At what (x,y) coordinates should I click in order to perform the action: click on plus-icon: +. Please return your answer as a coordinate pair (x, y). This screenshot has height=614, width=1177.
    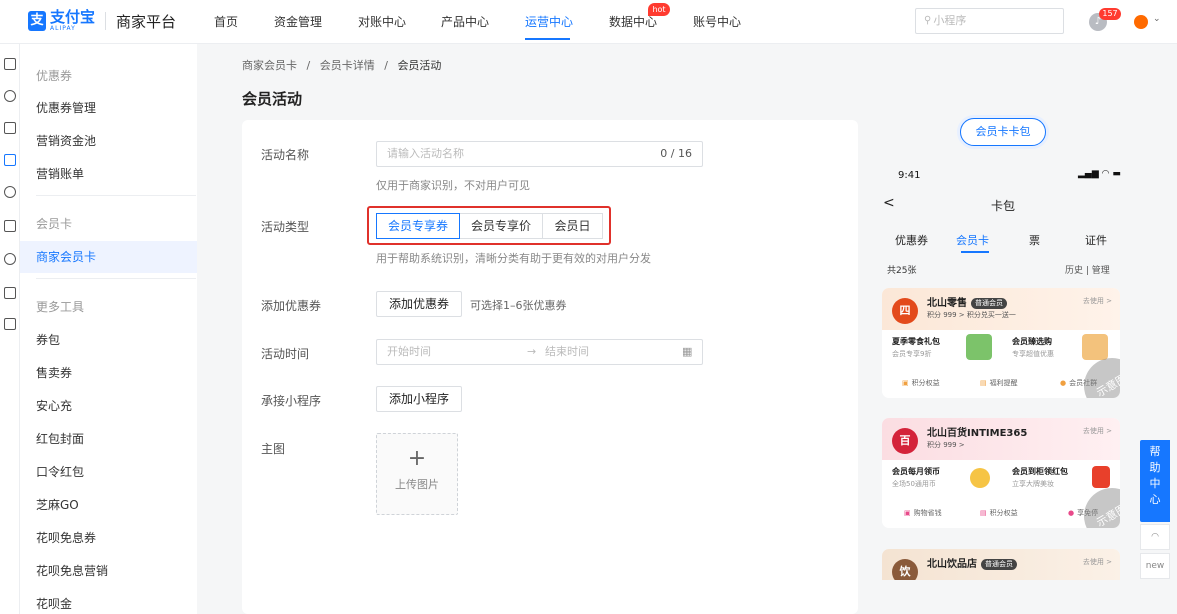
    Looking at the image, I should click on (417, 458).